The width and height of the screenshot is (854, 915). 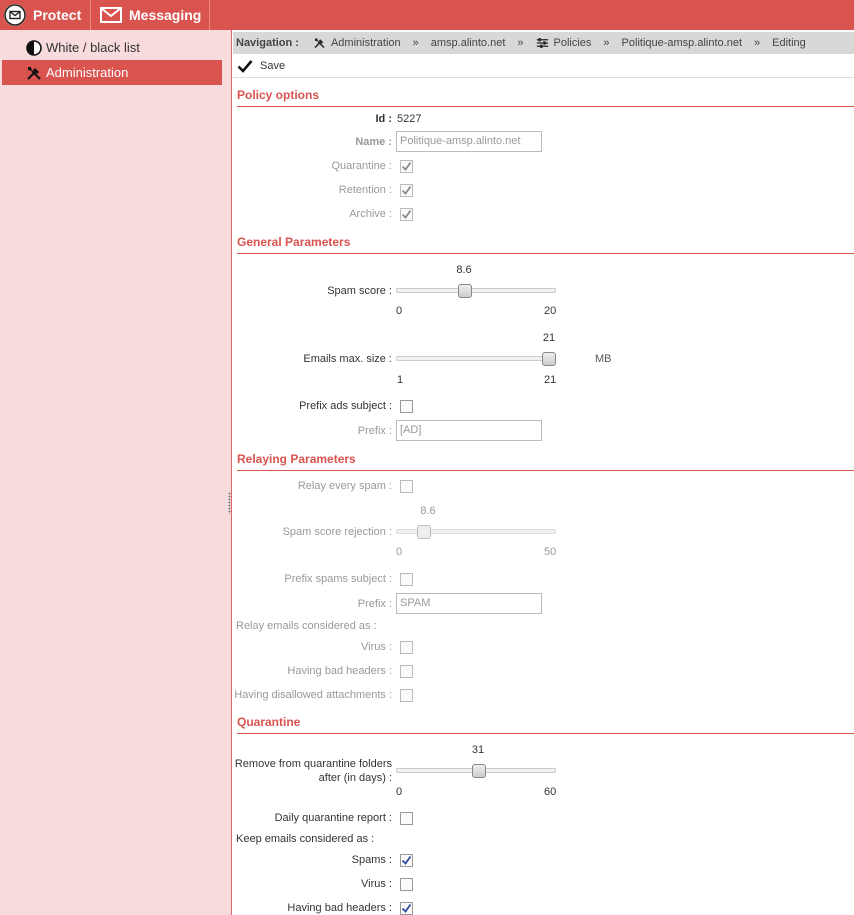 I want to click on relay-disallowed-checkbox, so click(x=406, y=695).